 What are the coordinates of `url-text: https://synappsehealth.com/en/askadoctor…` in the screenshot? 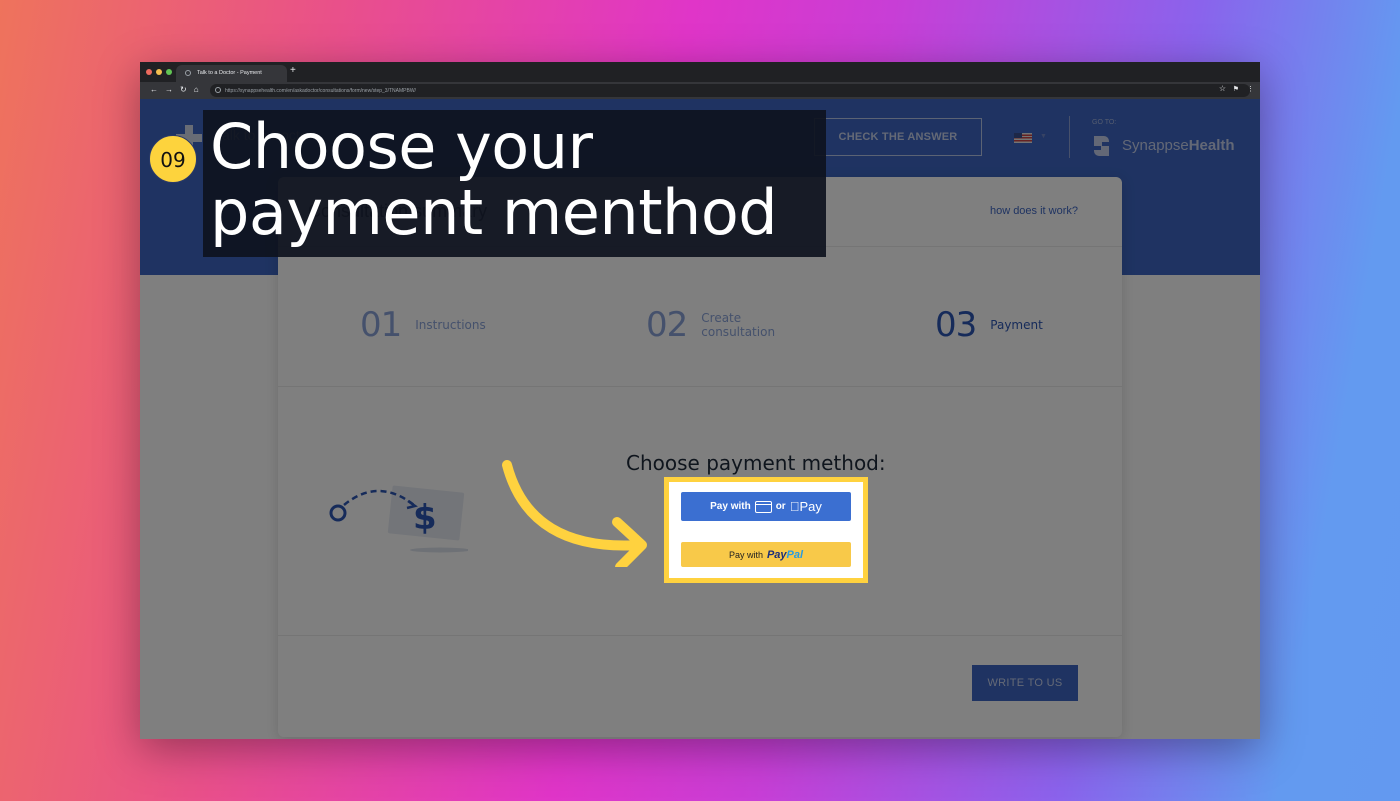 It's located at (320, 90).